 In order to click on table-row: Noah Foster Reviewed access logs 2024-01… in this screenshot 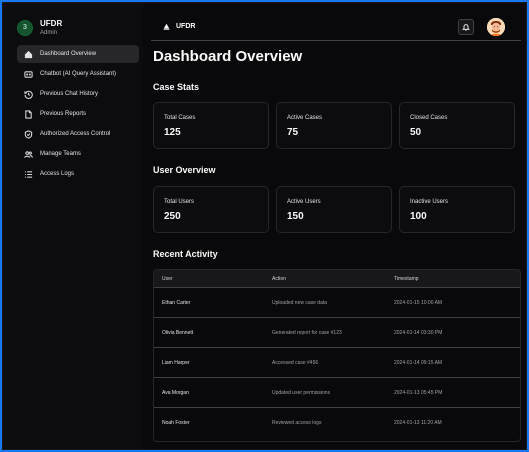, I will do `click(337, 423)`.